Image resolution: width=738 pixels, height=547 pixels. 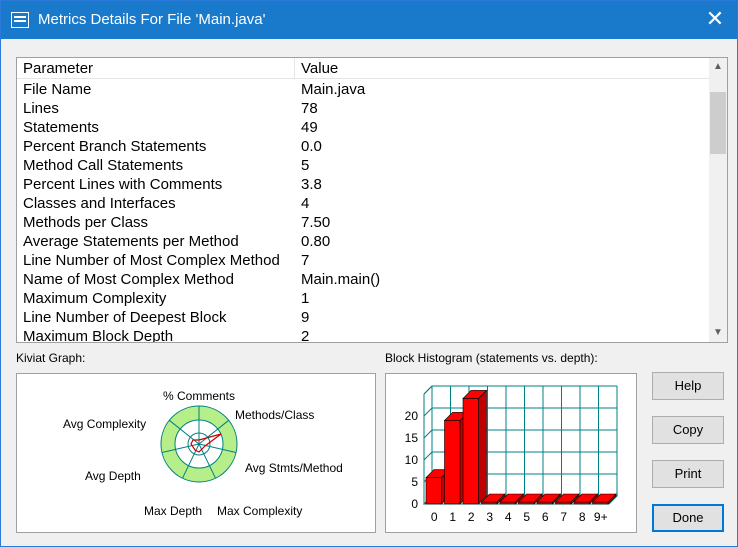 I want to click on parameter-cell: Line Number of Most Complex Method, so click(x=151, y=260).